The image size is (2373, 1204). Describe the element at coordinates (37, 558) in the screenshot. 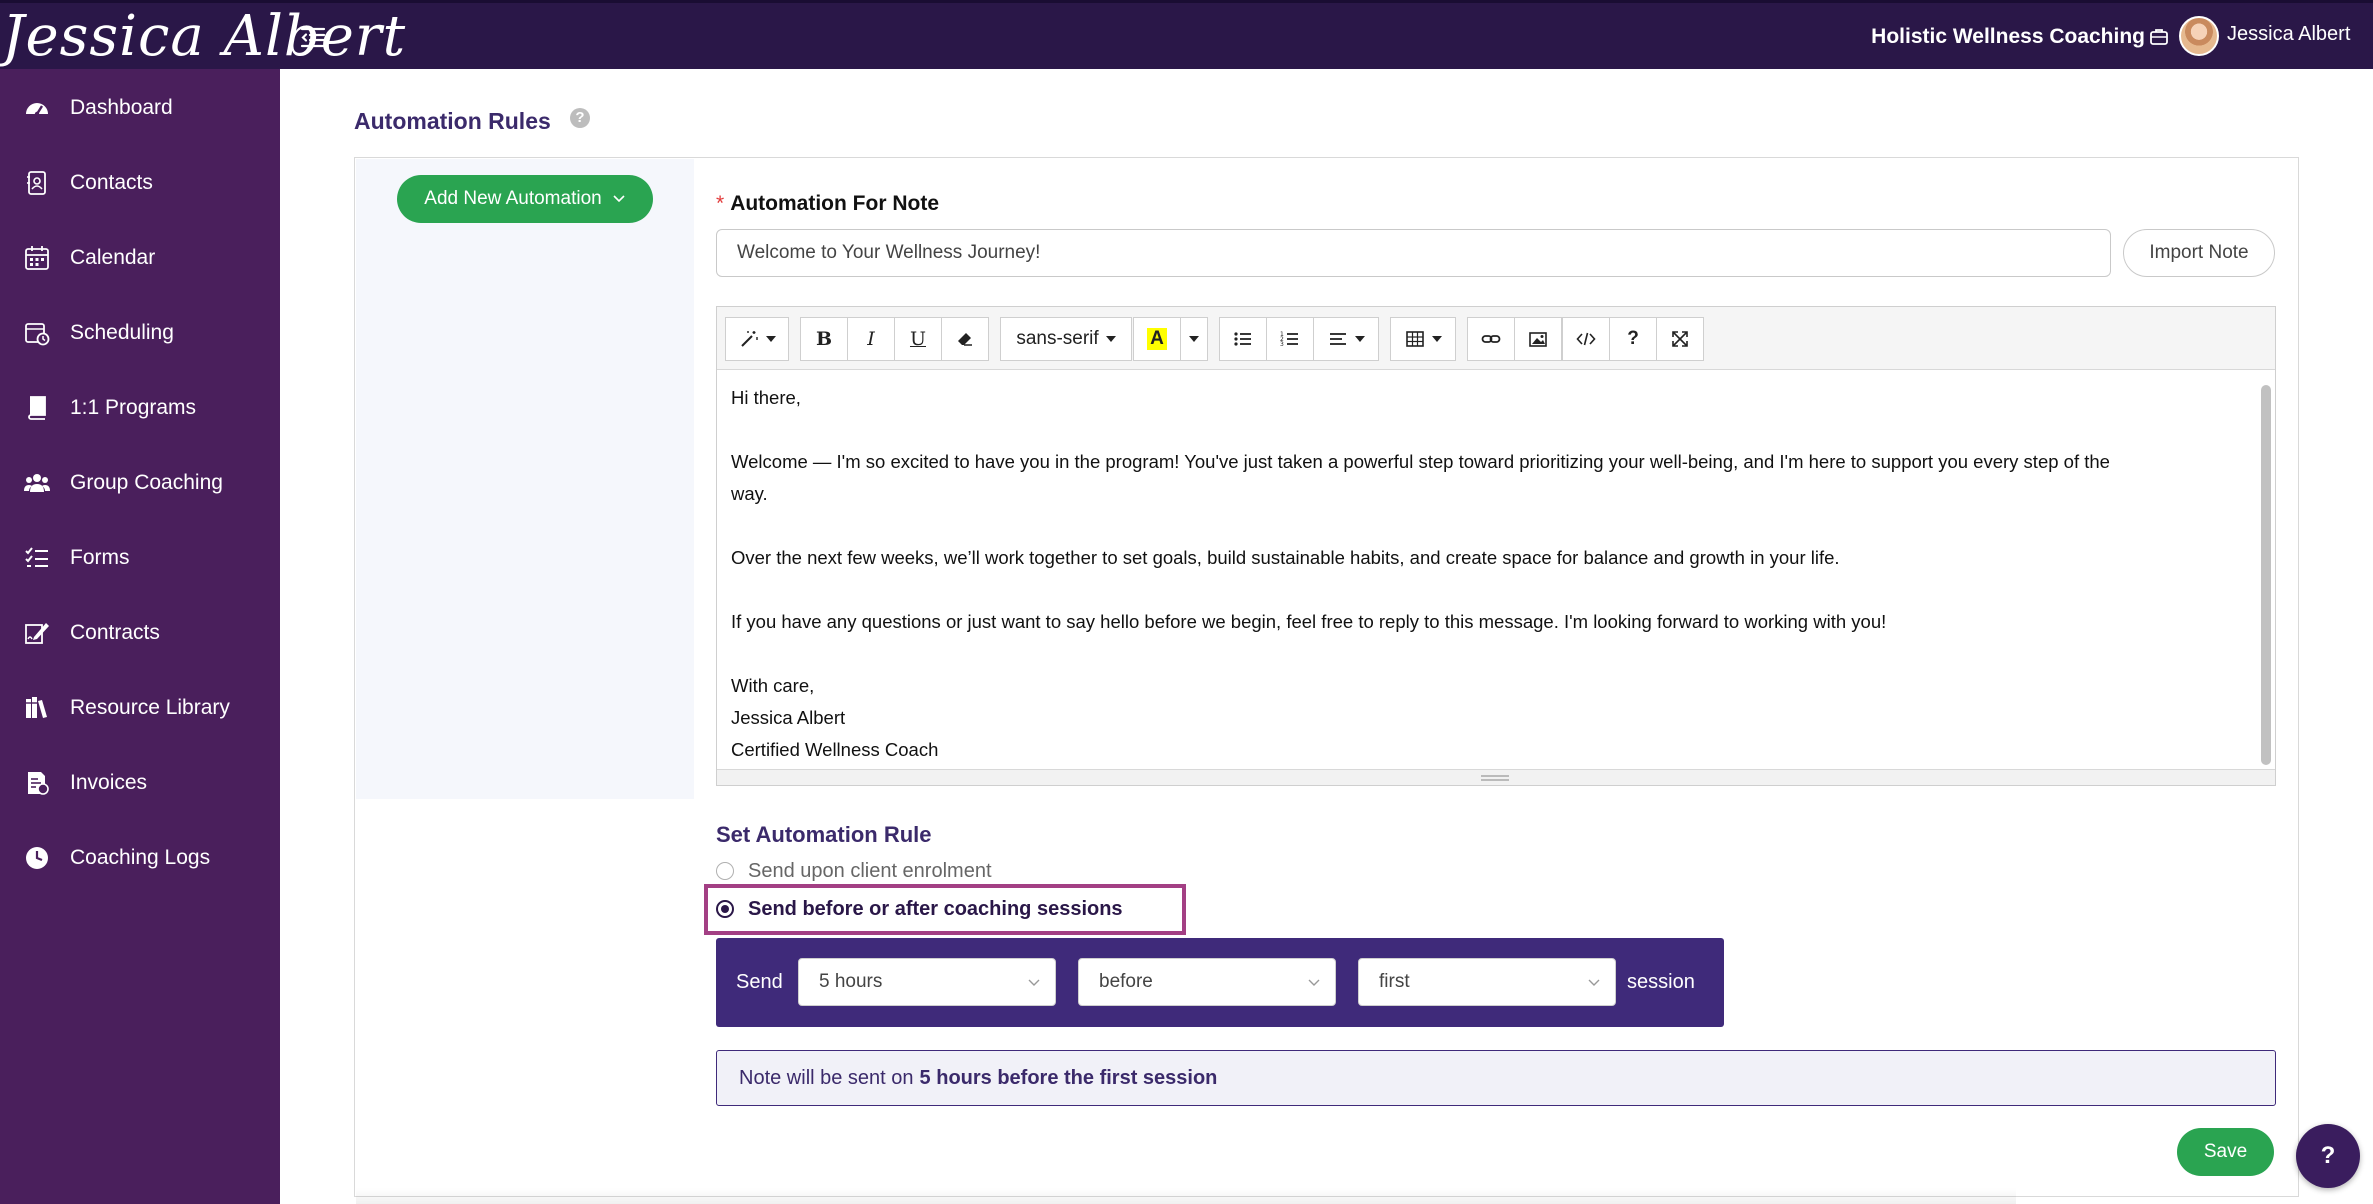

I see `list-check-icon` at that location.